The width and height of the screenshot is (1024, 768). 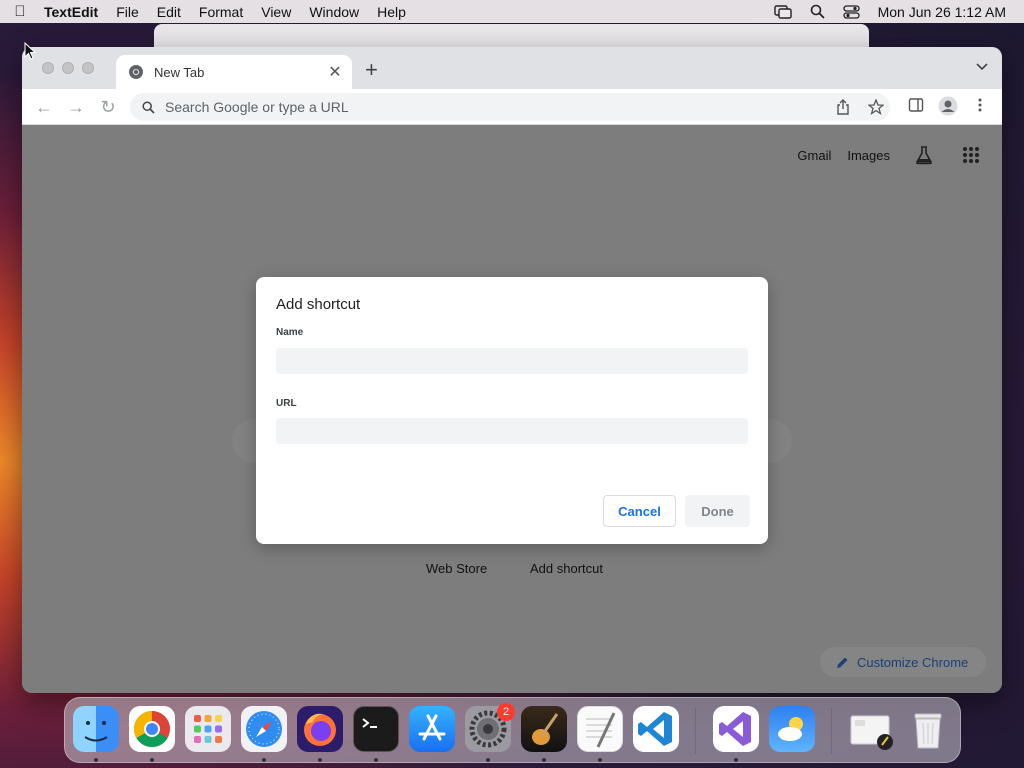 What do you see at coordinates (456, 568) in the screenshot?
I see `web-store-shortcut: Web Store` at bounding box center [456, 568].